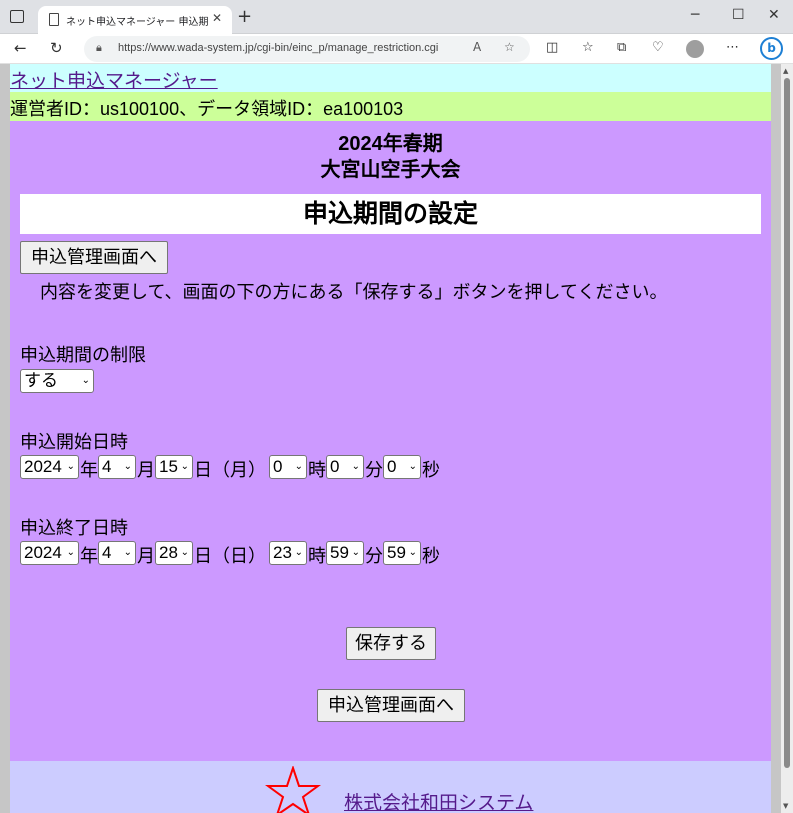 This screenshot has height=813, width=793. What do you see at coordinates (99, 48) in the screenshot?
I see `lock-icon: 🔒︎` at bounding box center [99, 48].